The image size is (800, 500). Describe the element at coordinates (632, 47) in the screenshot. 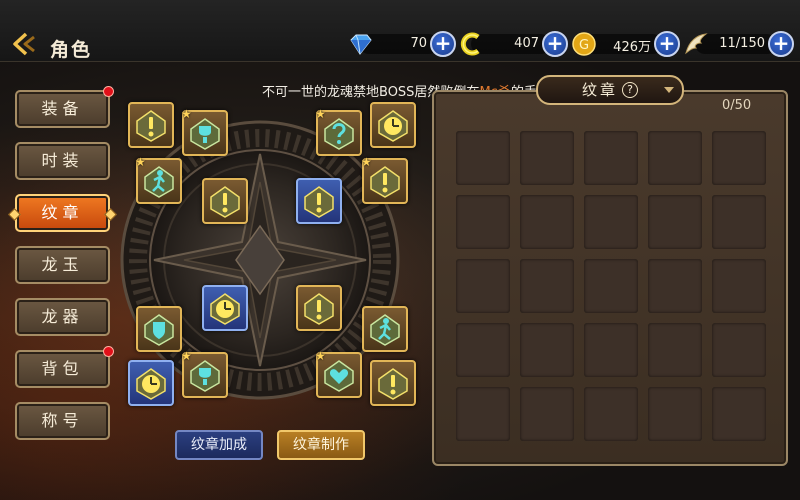

I see `gold-value: 426万` at that location.